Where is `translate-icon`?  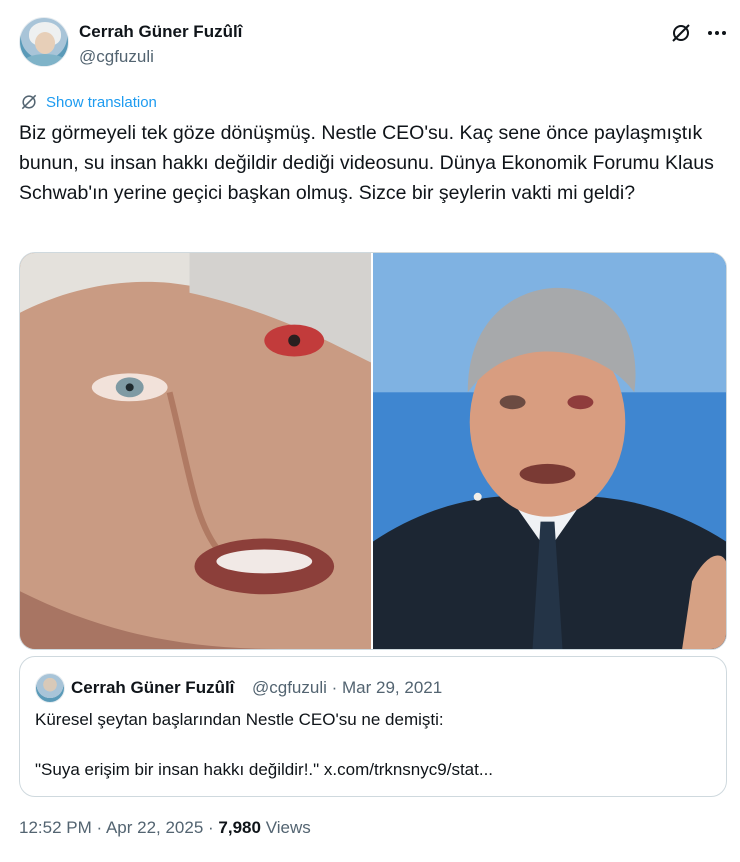 translate-icon is located at coordinates (29, 102).